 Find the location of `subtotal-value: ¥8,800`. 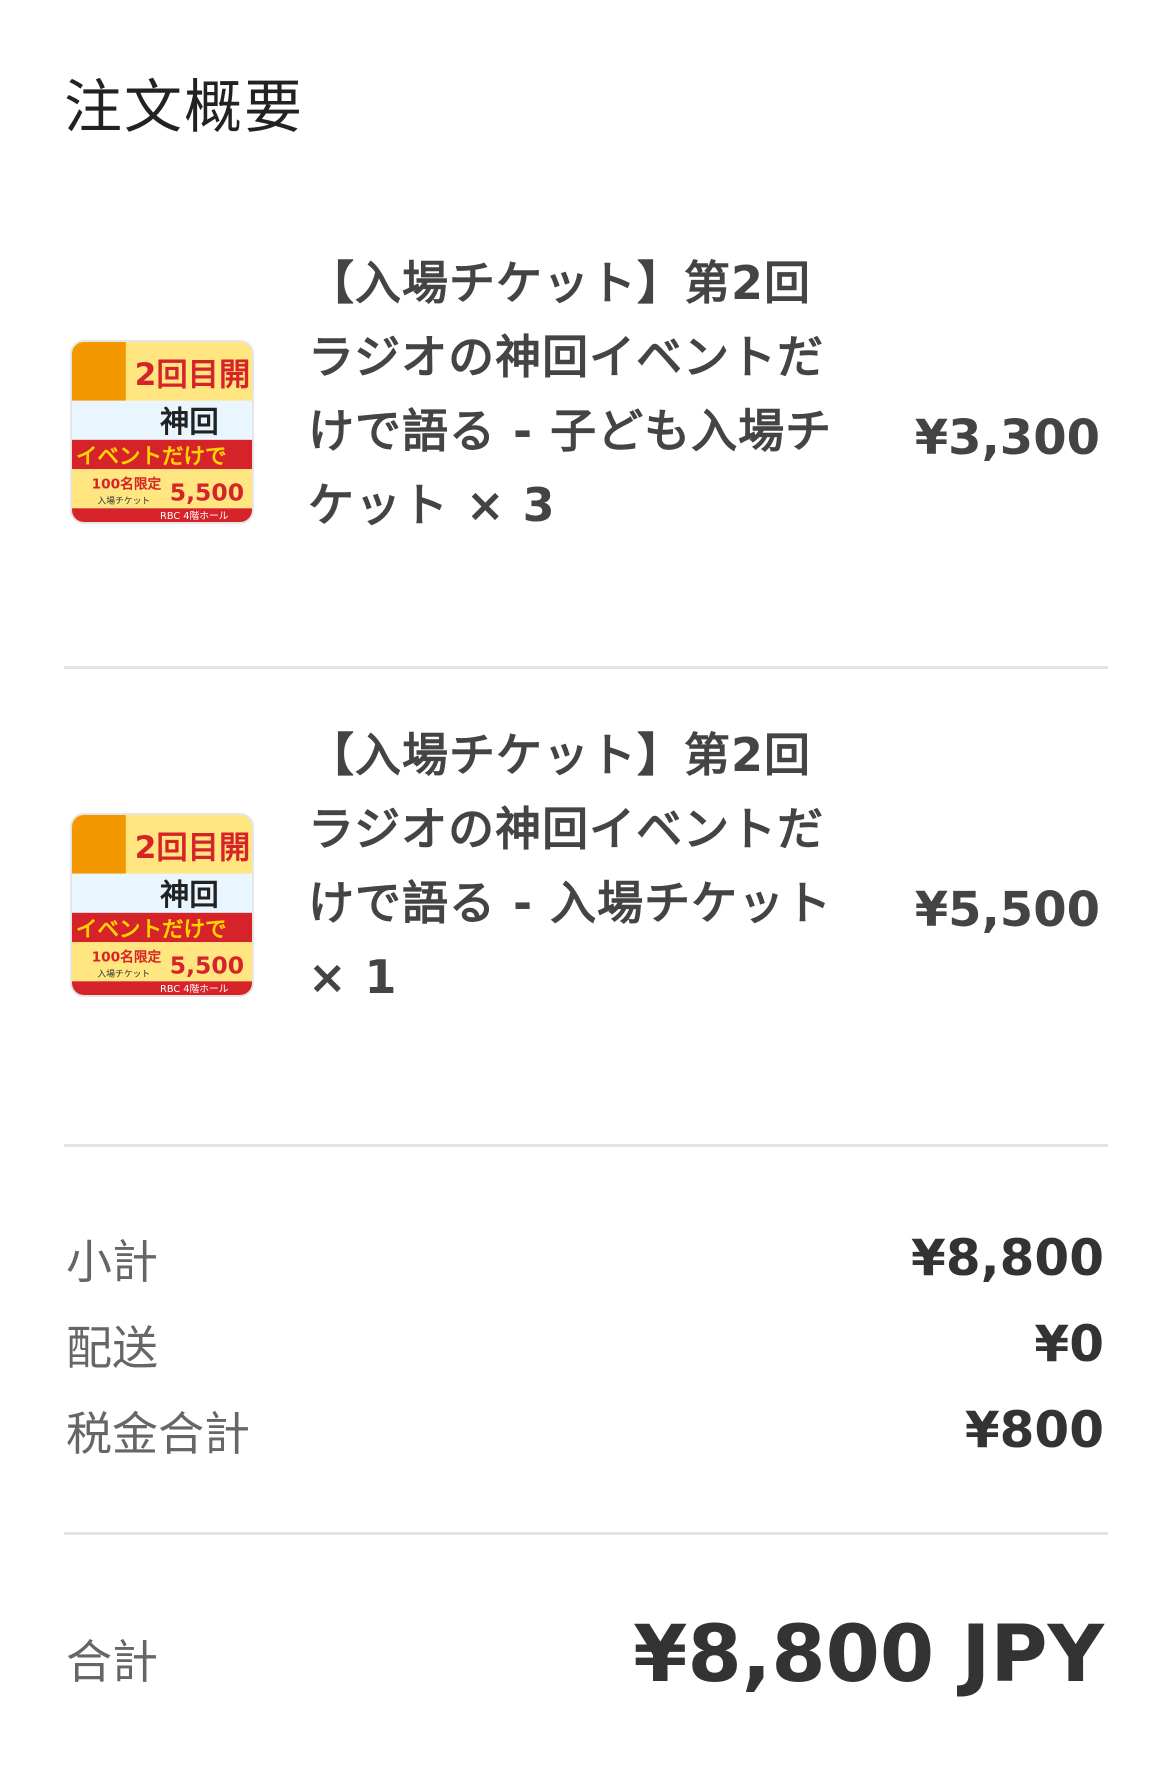

subtotal-value: ¥8,800 is located at coordinates (1007, 1258).